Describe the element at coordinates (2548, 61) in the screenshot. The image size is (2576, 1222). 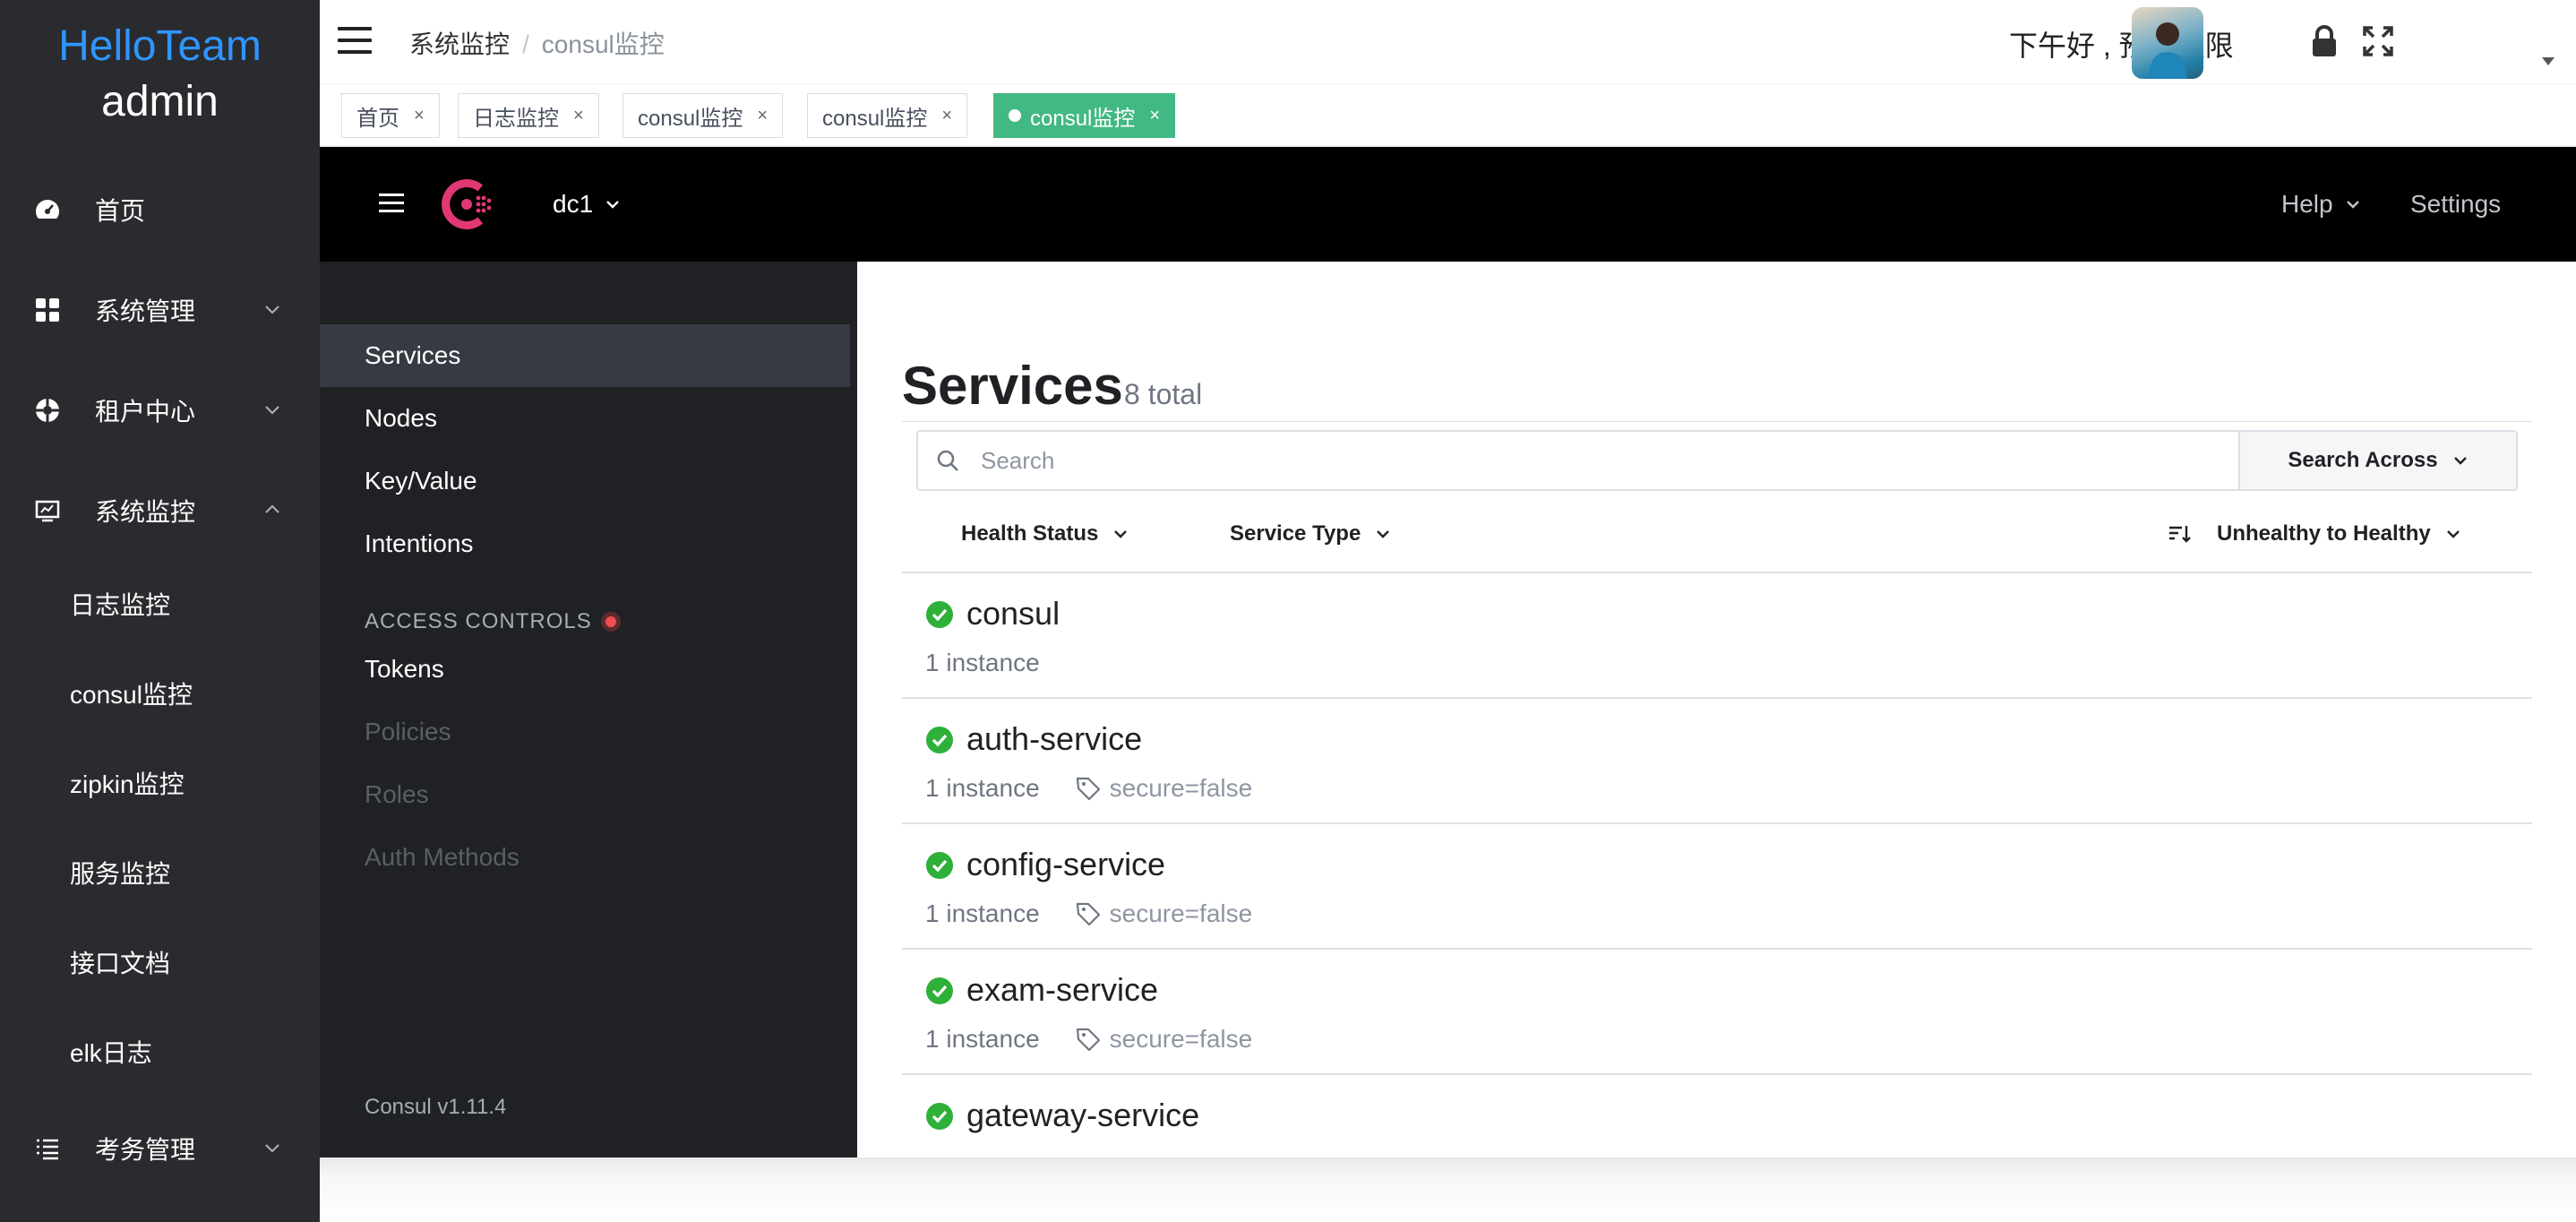
I see `caret-down-icon` at that location.